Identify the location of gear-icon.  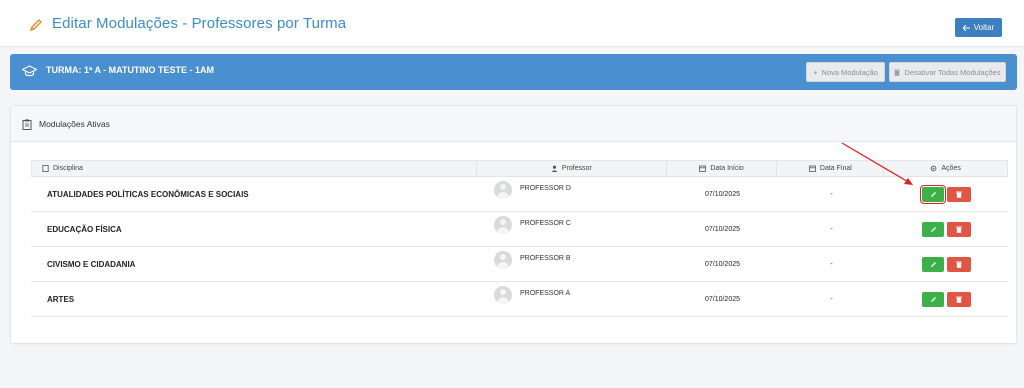
(934, 168).